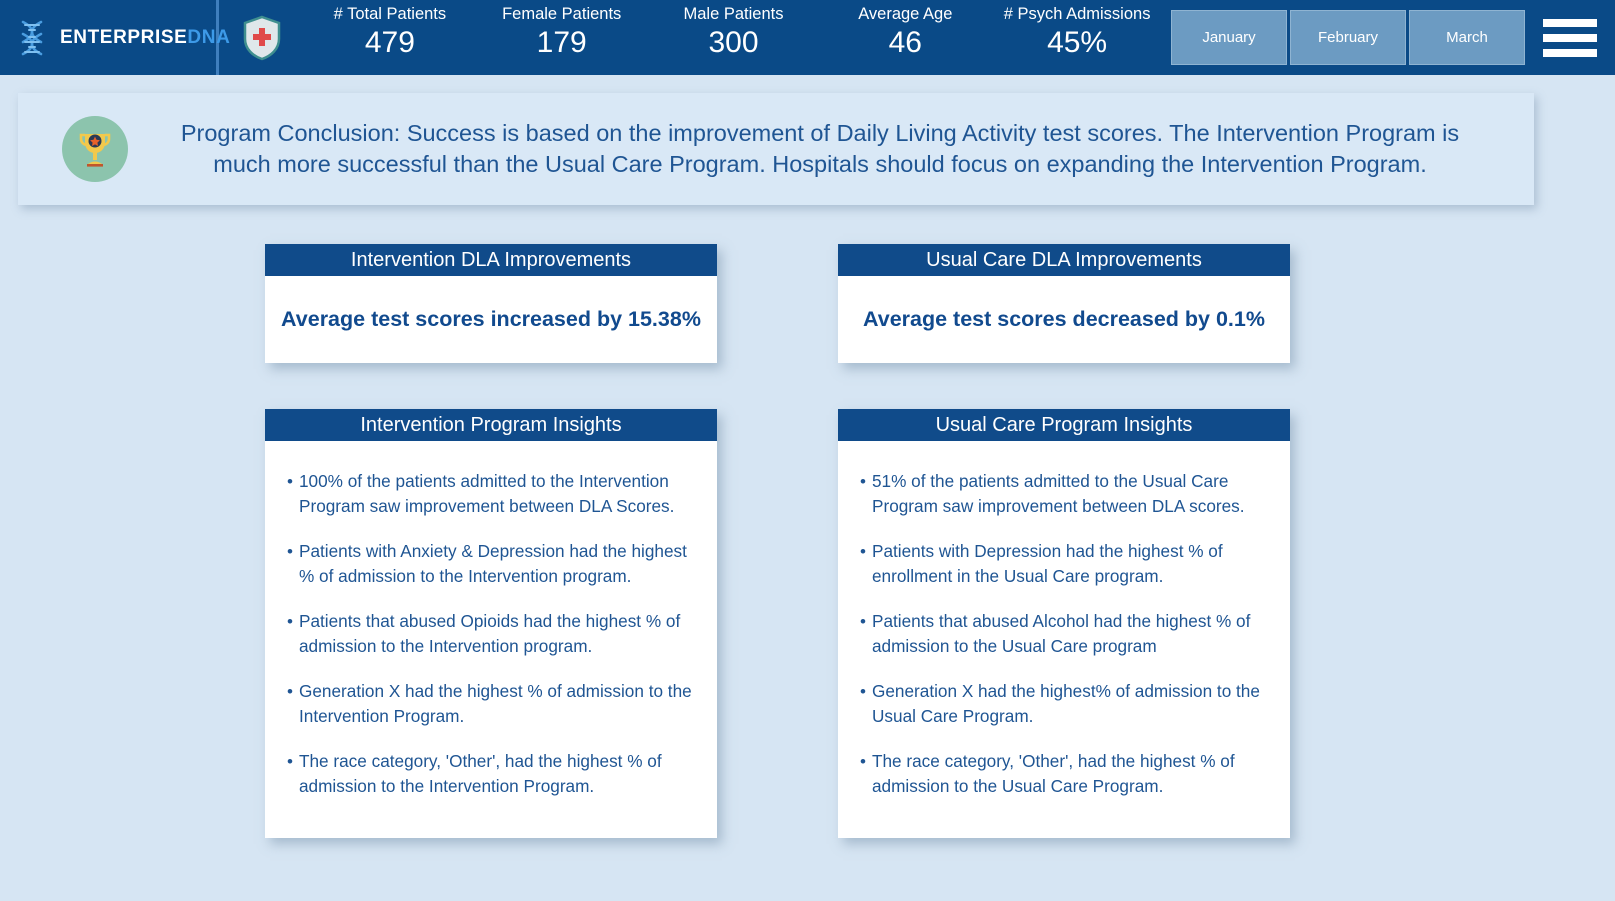 The width and height of the screenshot is (1615, 901). Describe the element at coordinates (1077, 42) in the screenshot. I see `kpi-value: 45%` at that location.